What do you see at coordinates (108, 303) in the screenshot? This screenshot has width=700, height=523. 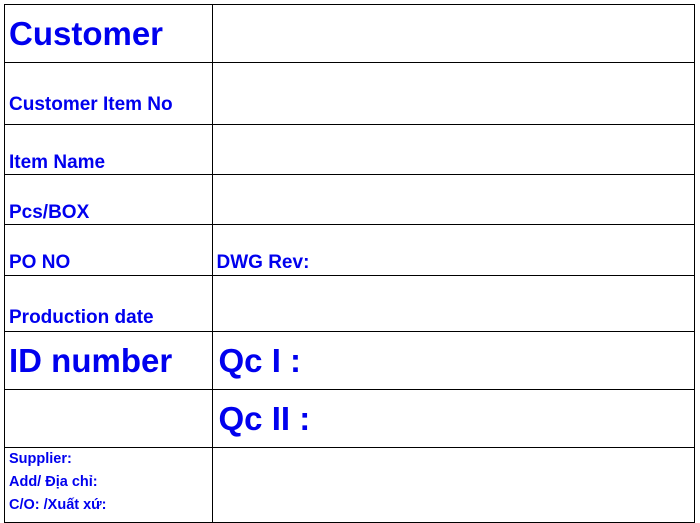 I see `production-date-label: Production date` at bounding box center [108, 303].